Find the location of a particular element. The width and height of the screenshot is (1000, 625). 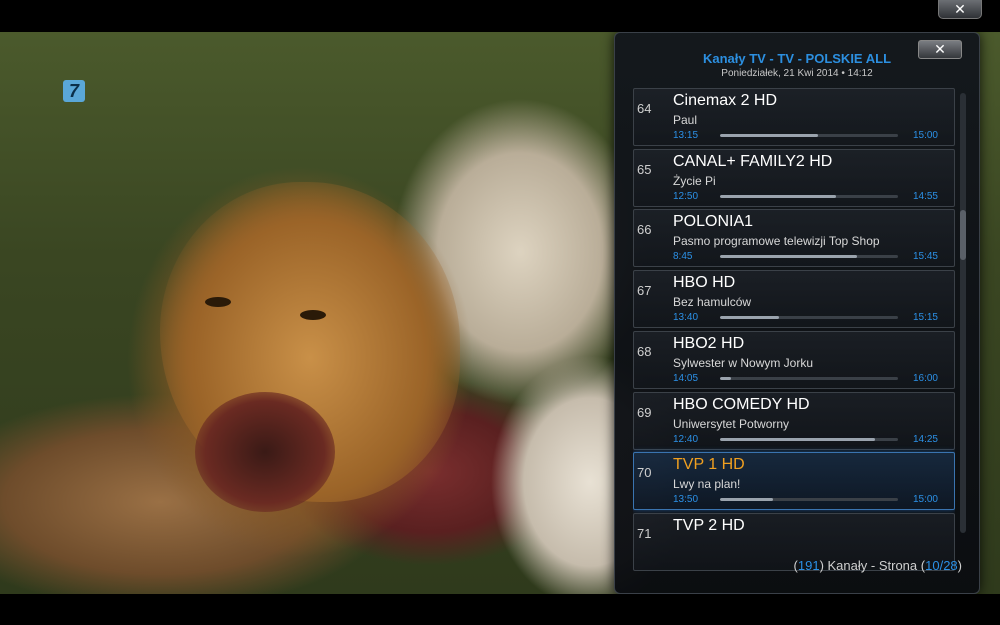

program-title: Lwy na plan! is located at coordinates (707, 484).